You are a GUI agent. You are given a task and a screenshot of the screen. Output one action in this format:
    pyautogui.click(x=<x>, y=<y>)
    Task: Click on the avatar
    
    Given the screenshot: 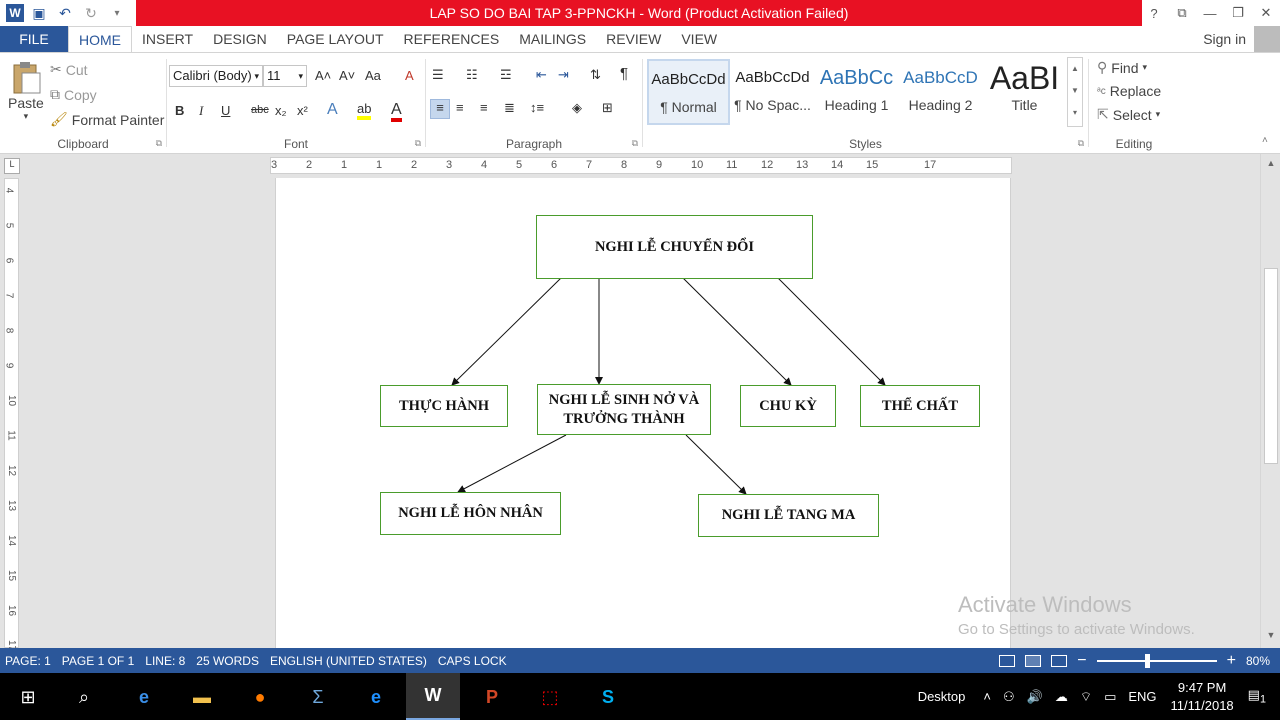 What is the action you would take?
    pyautogui.click(x=1267, y=39)
    